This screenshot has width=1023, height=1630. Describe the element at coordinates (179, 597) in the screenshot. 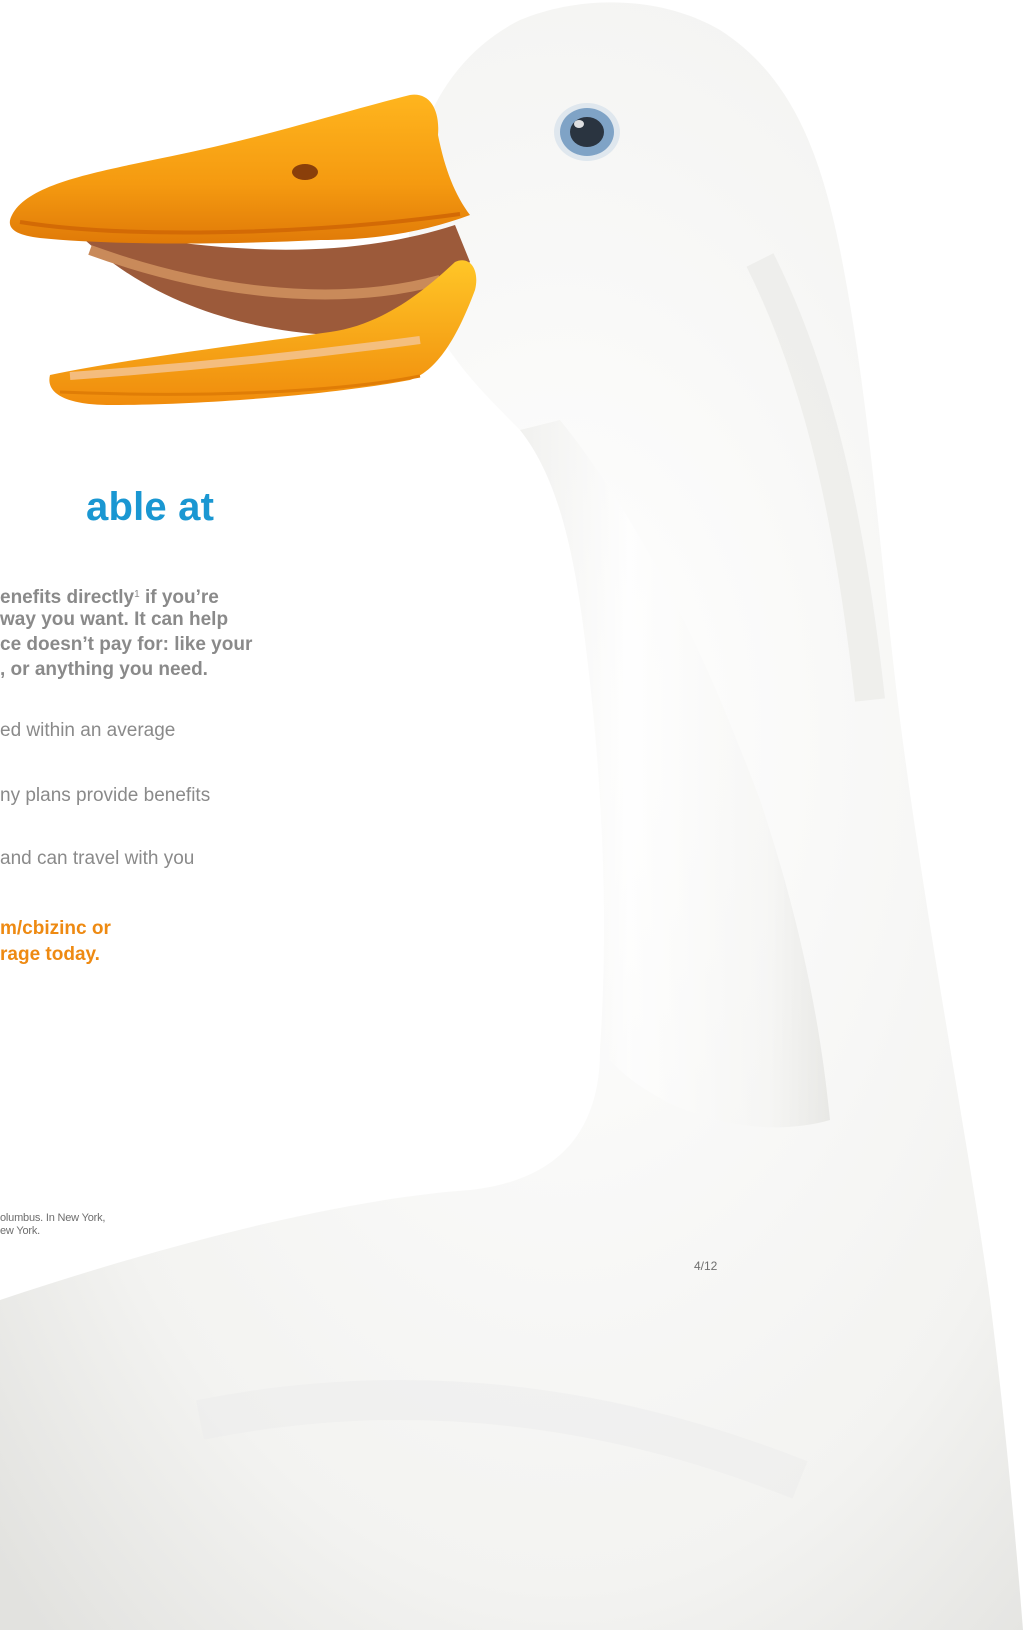

I see `intro-line-1-tail: if you’re` at that location.